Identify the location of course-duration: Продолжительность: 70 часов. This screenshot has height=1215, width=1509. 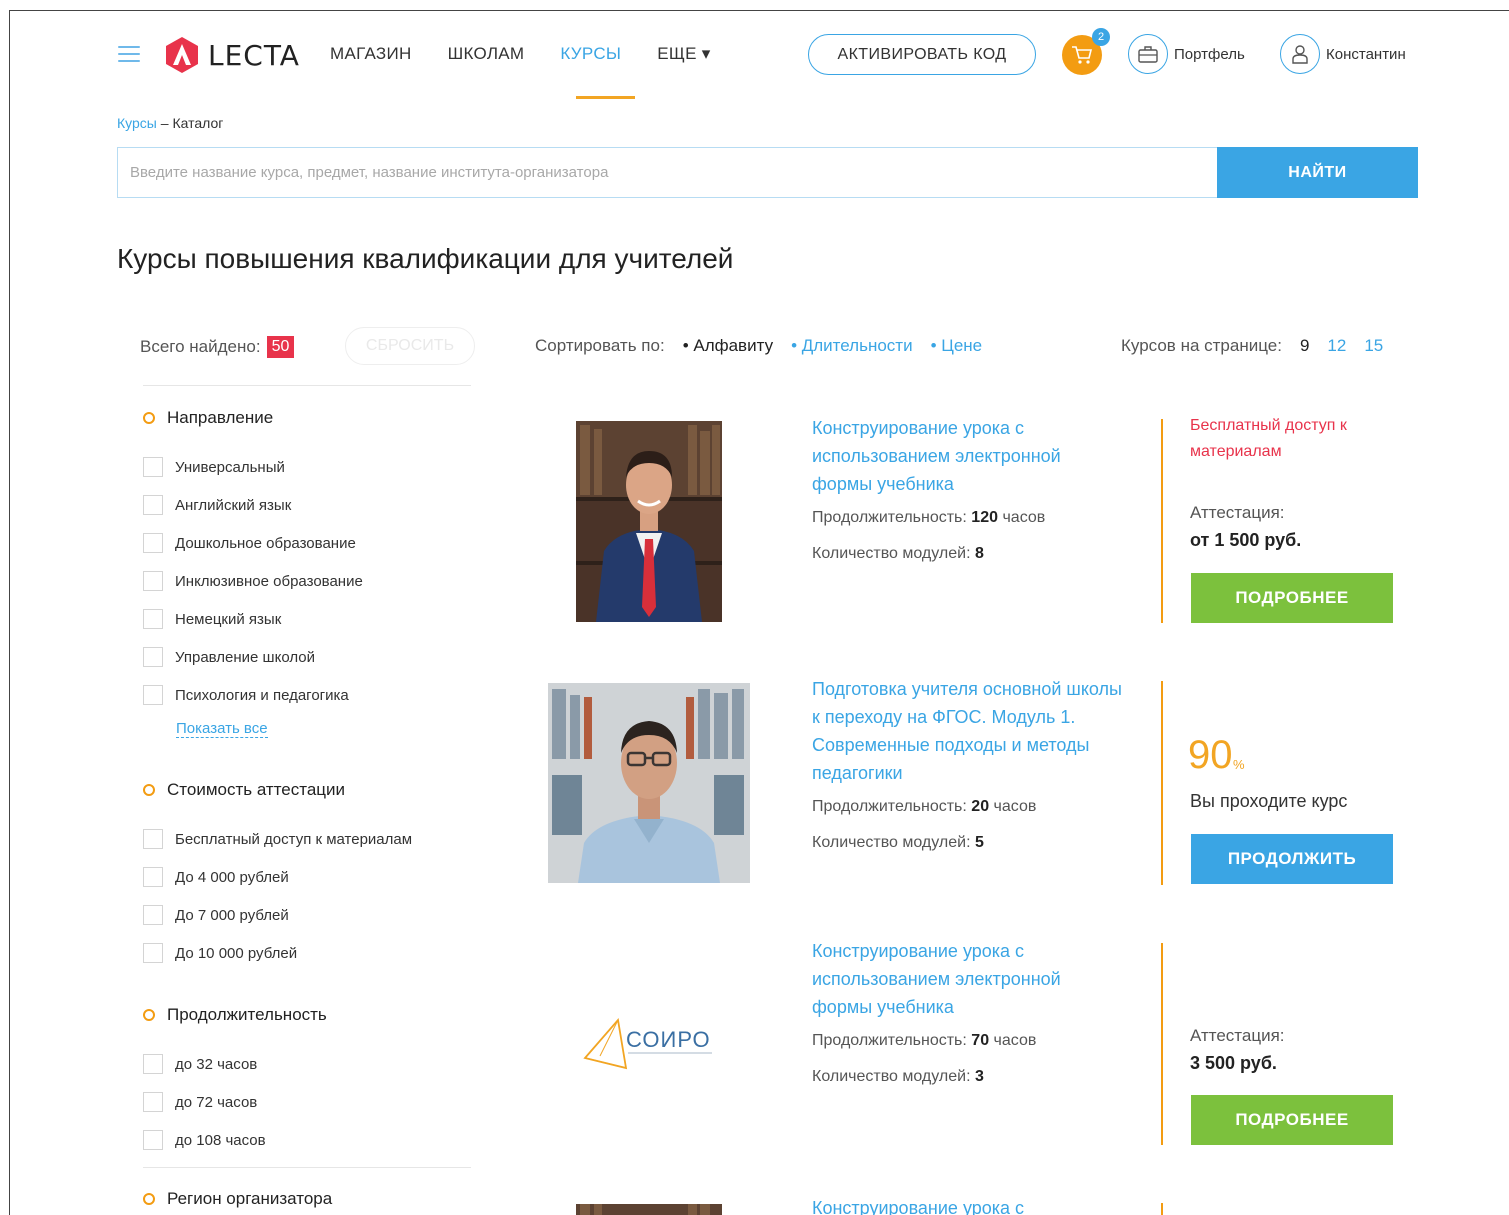
(924, 1041).